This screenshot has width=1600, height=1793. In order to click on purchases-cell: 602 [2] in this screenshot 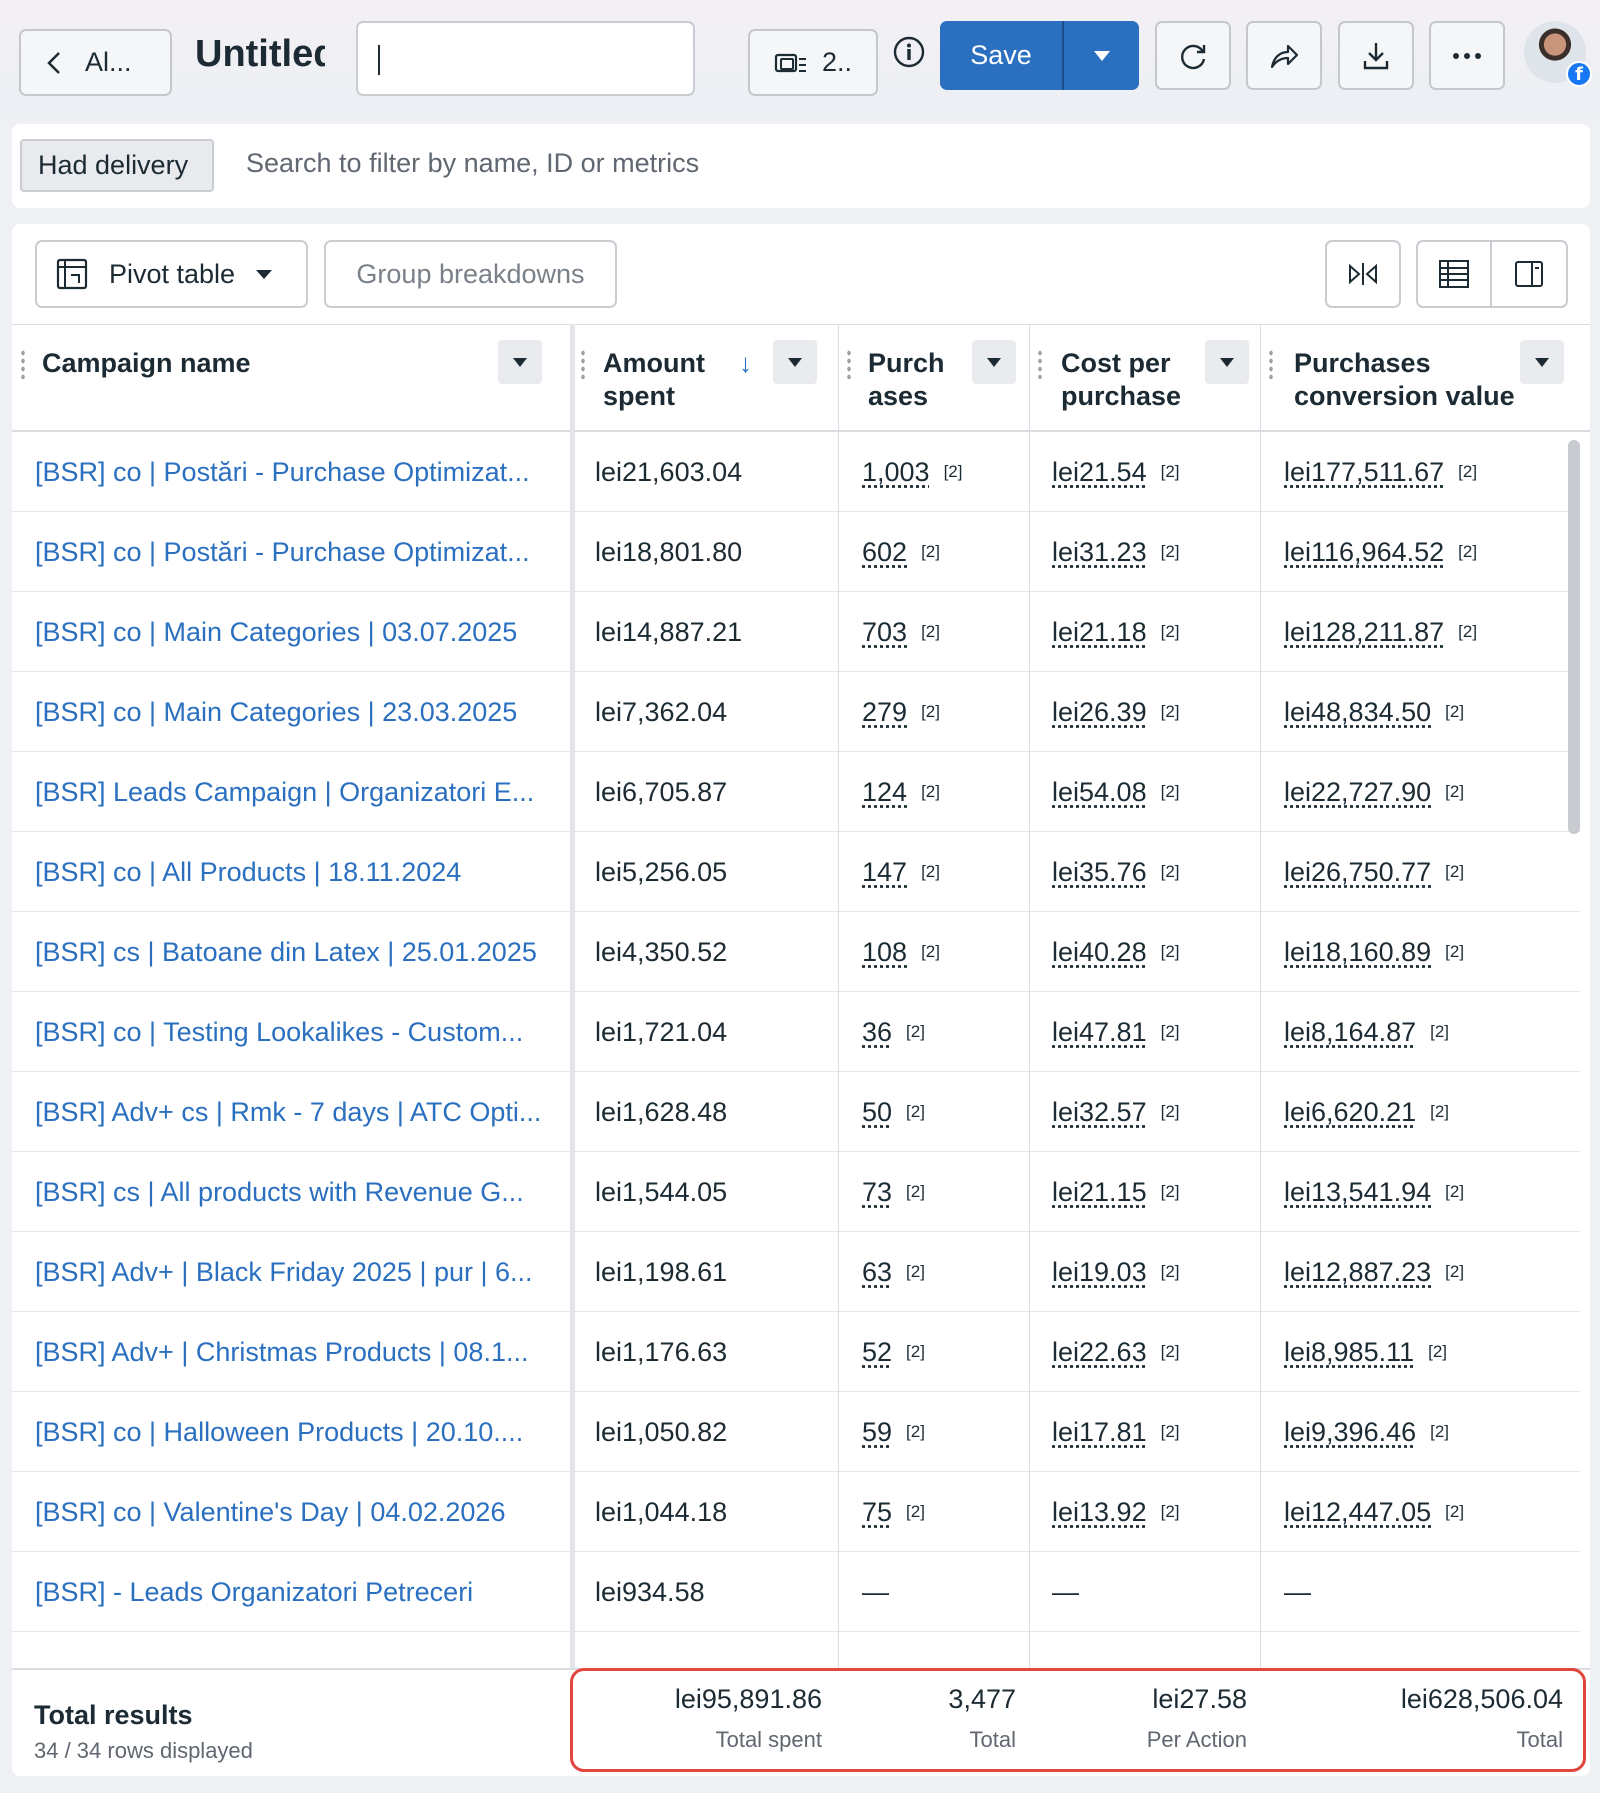, I will do `click(901, 552)`.